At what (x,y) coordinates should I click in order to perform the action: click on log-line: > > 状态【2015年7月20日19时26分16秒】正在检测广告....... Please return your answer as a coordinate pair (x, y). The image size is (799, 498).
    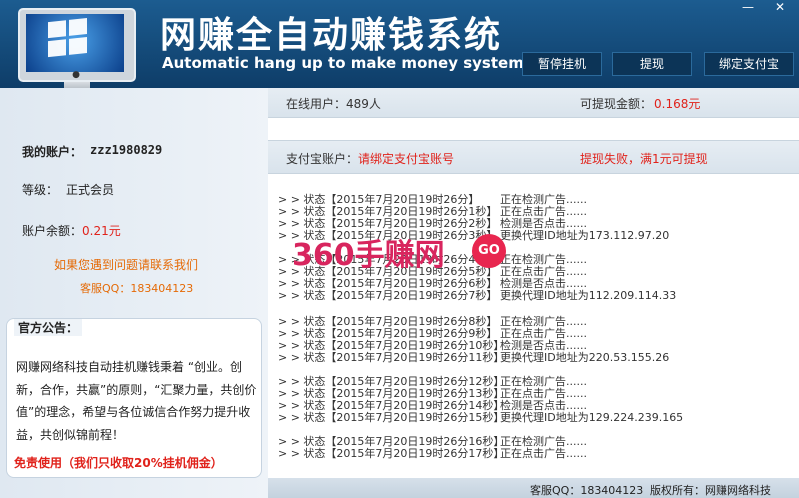
    Looking at the image, I should click on (432, 441).